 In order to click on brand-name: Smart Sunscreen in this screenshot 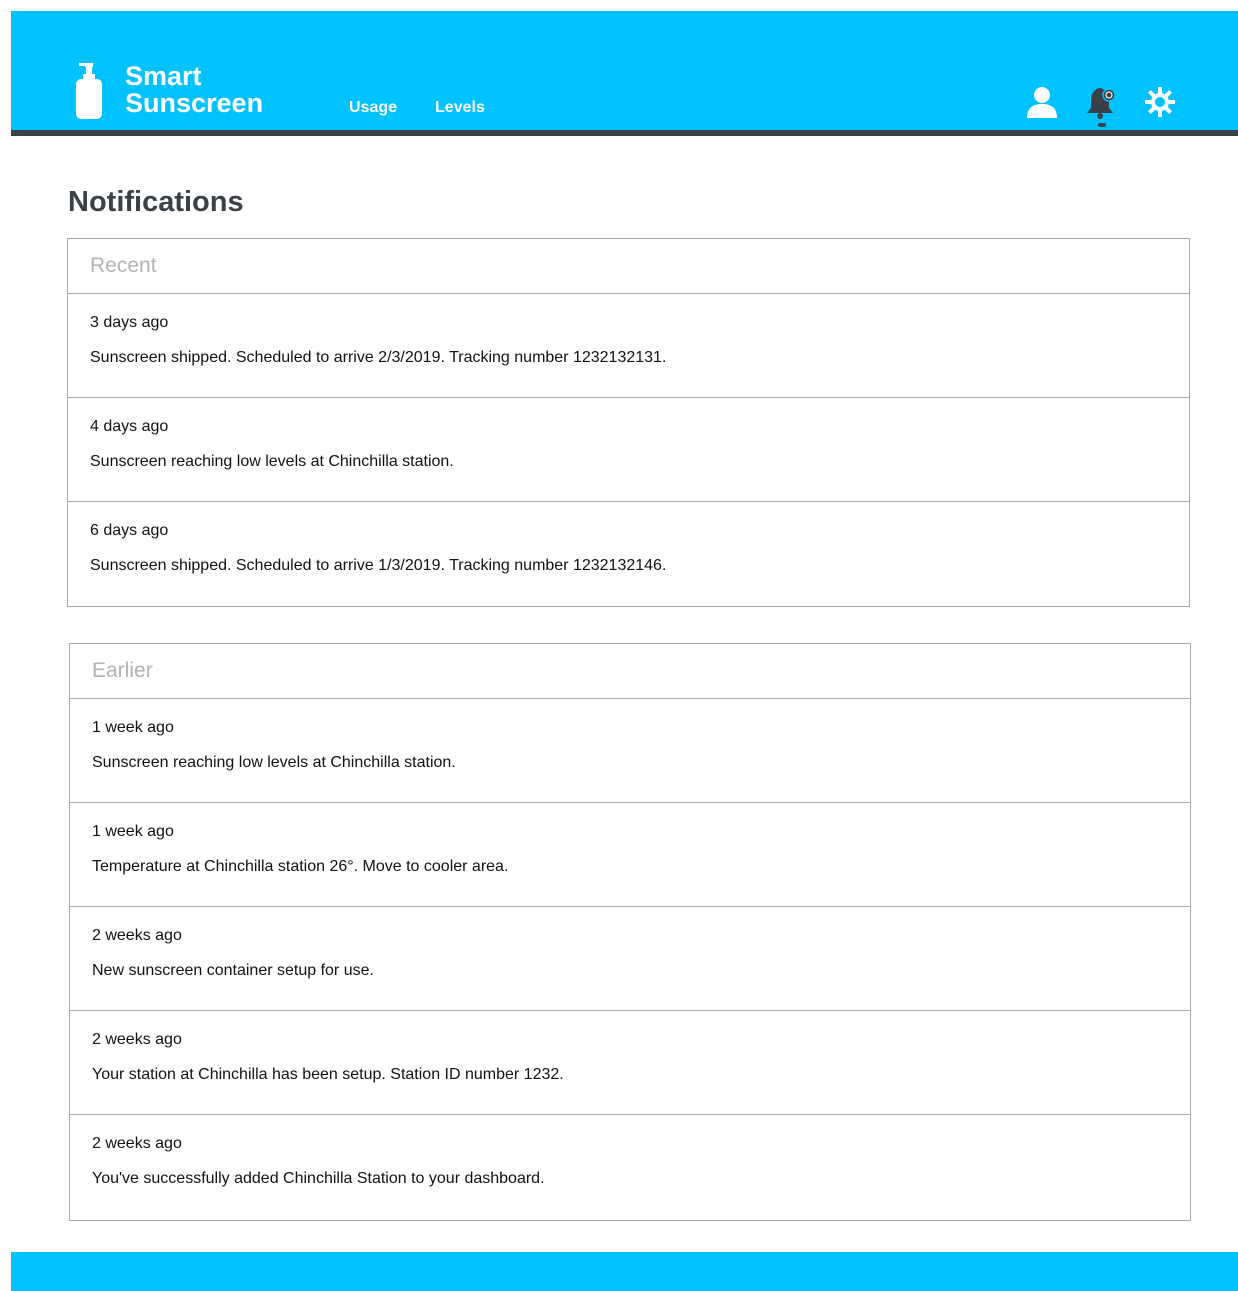, I will do `click(194, 90)`.